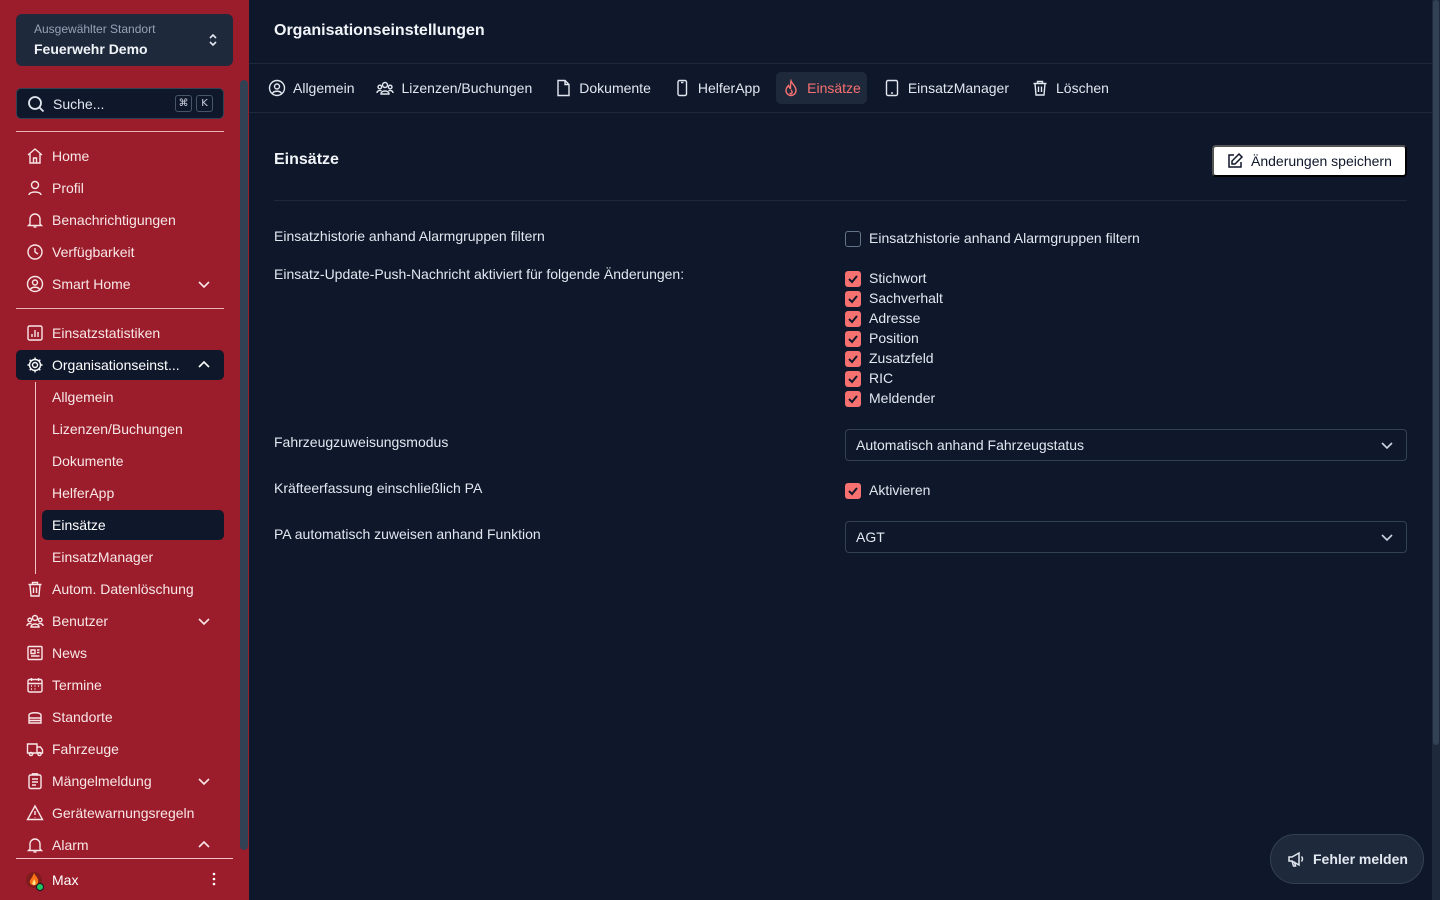  I want to click on push-option-label: Zusatzfeld, so click(901, 358).